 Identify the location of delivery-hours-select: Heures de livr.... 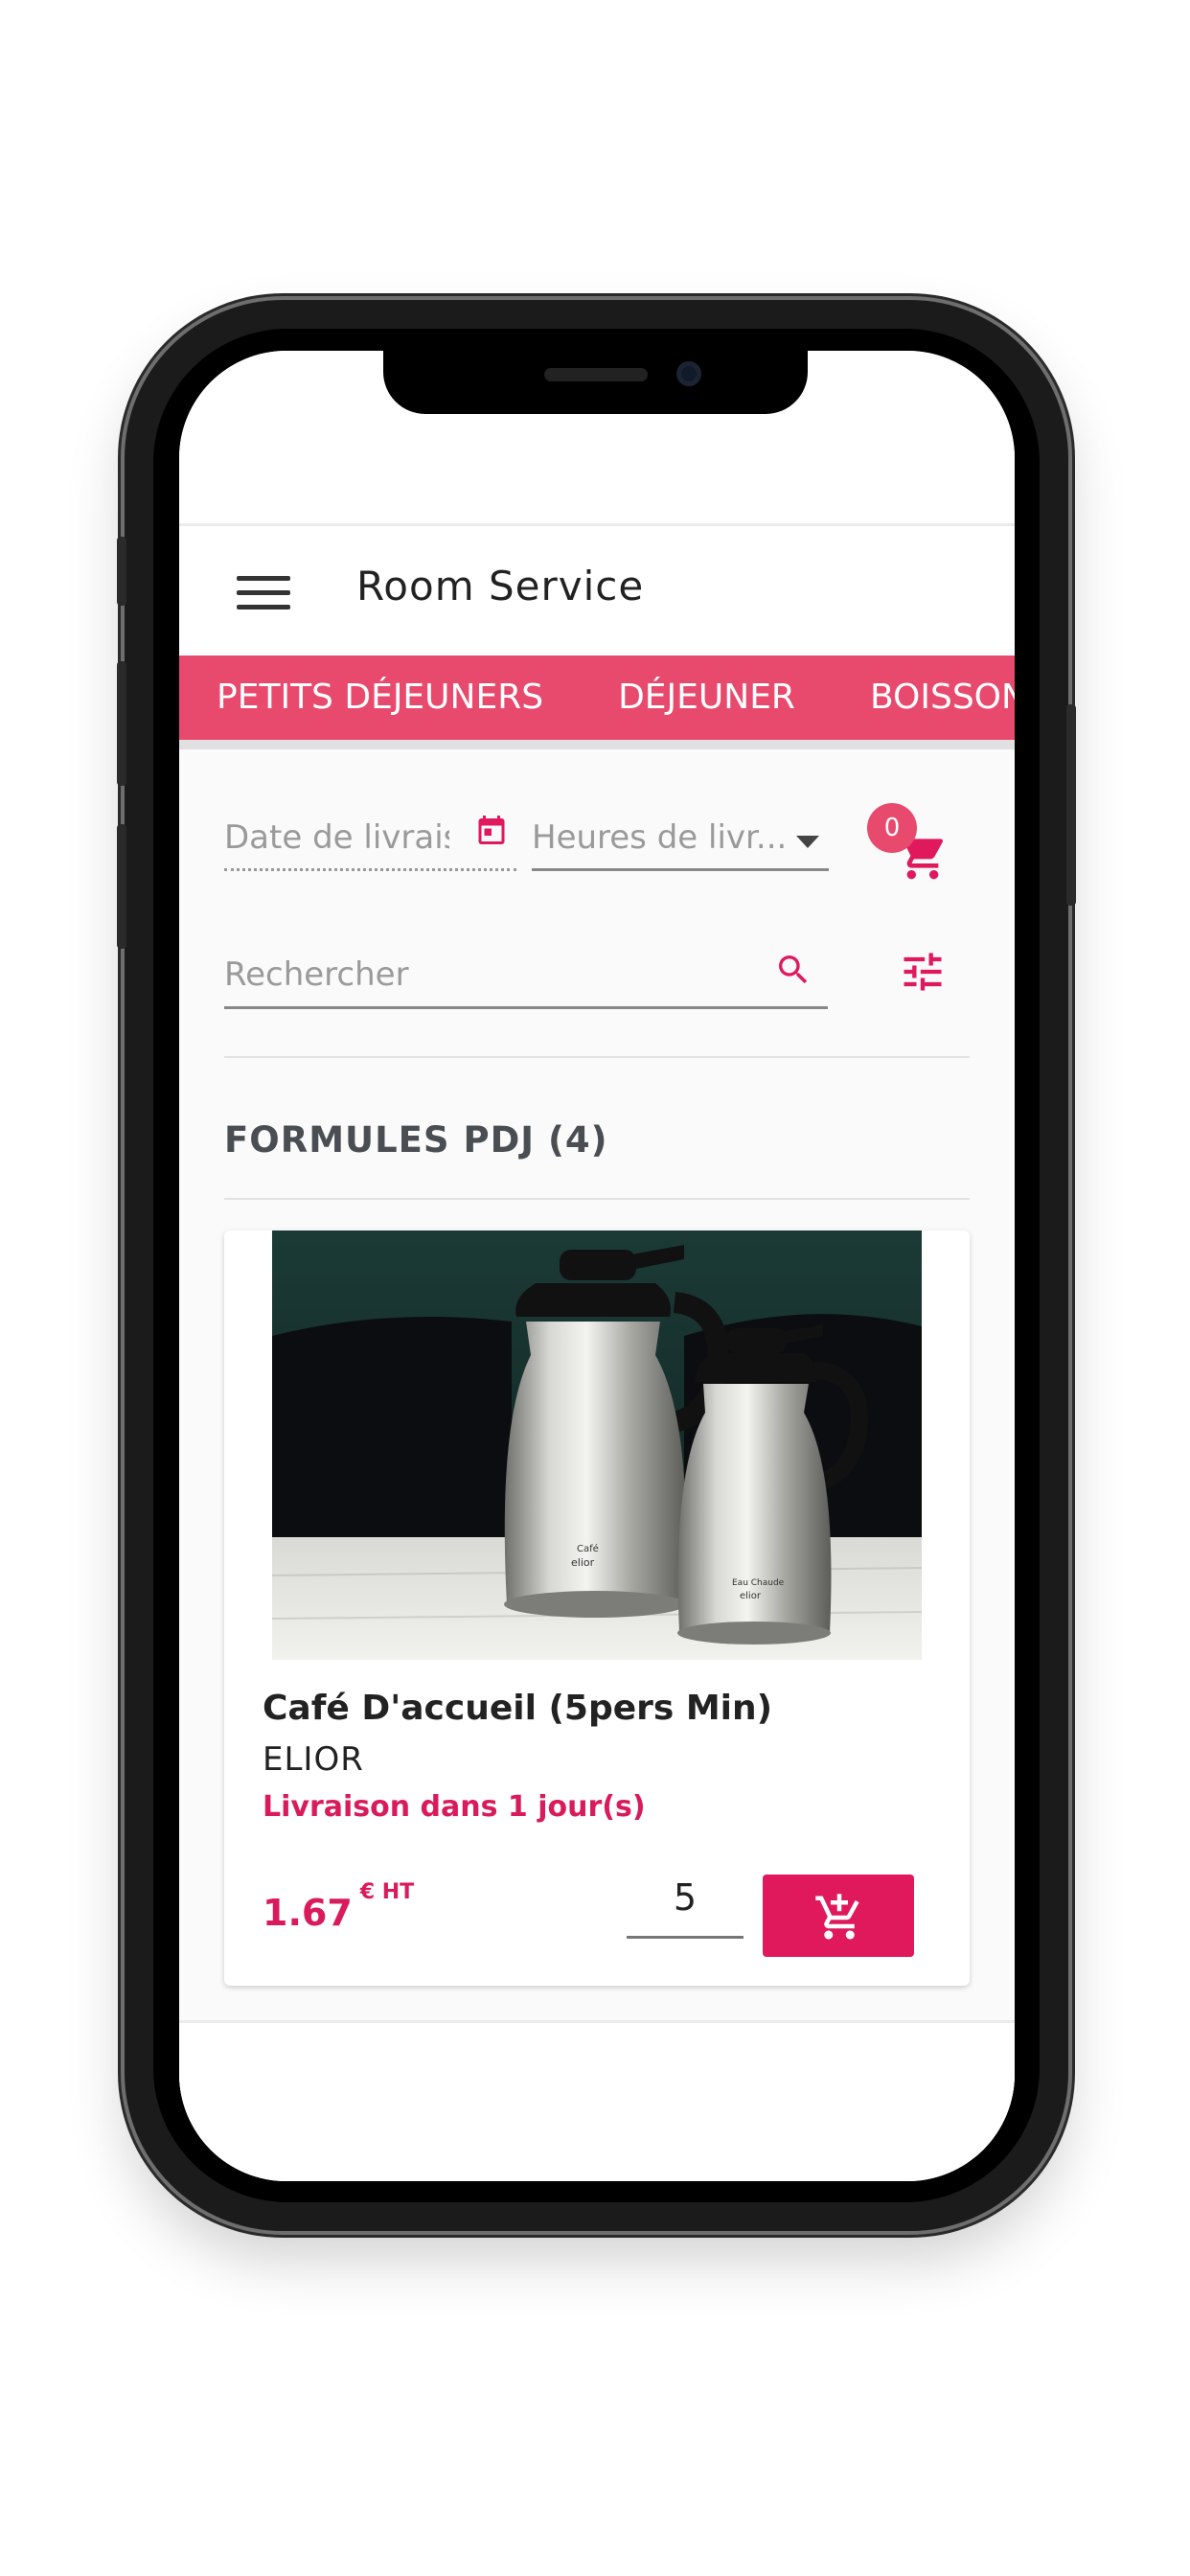
(681, 841).